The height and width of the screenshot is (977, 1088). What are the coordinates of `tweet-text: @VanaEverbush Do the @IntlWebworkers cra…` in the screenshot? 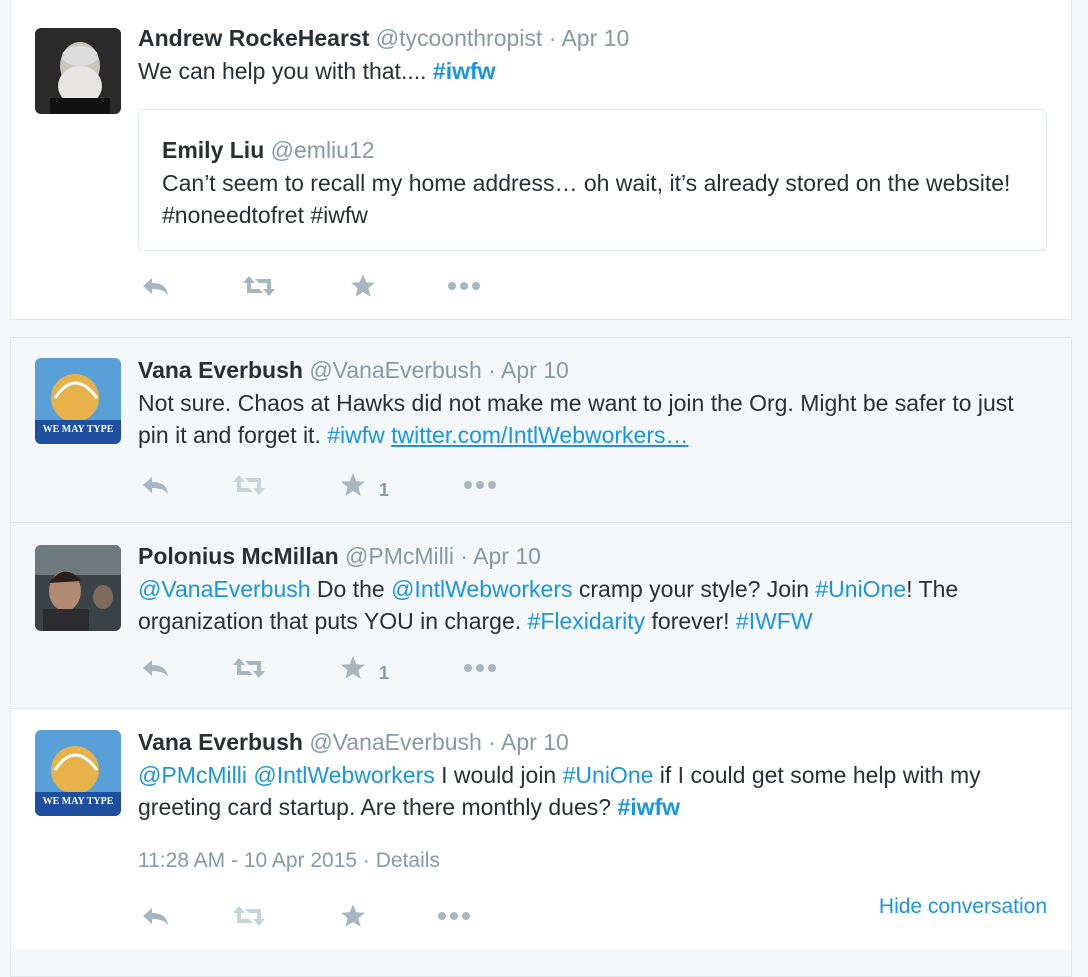 It's located at (589, 605).